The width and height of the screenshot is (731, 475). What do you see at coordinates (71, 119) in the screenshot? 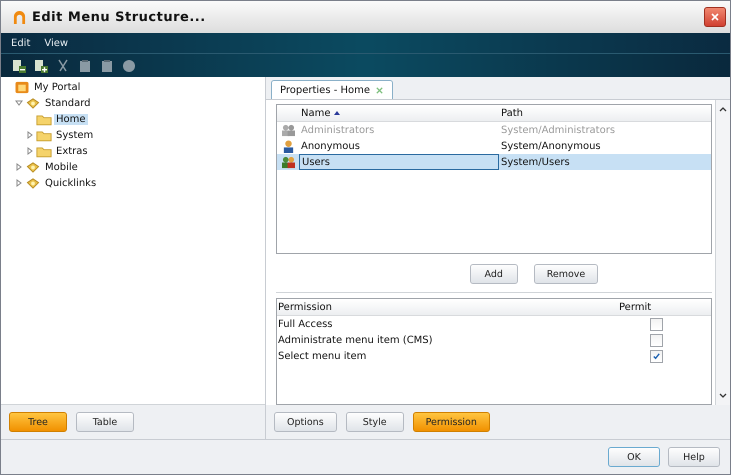
I see `tree-item: Home` at bounding box center [71, 119].